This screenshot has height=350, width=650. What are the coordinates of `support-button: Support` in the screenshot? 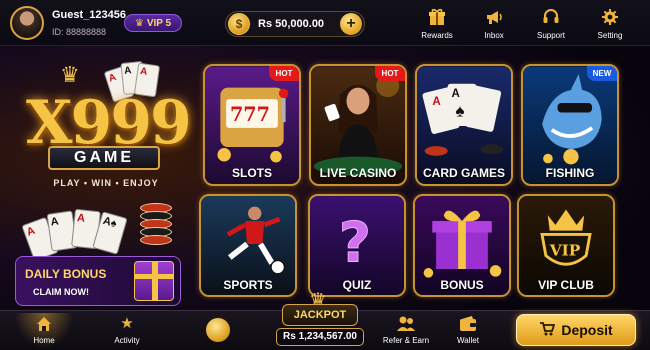 It's located at (551, 26).